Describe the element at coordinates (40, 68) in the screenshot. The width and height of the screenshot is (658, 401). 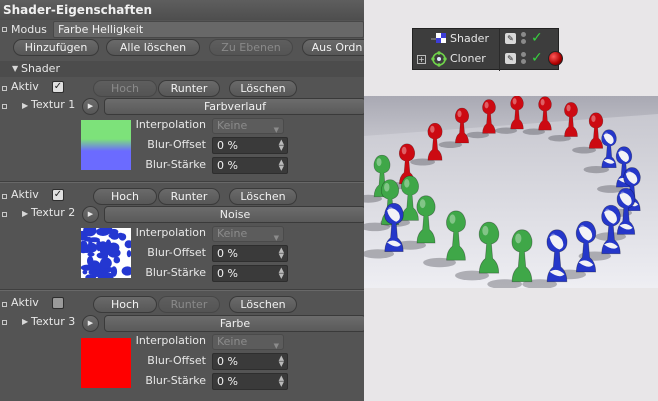
I see `shader-section-title: Shader` at that location.